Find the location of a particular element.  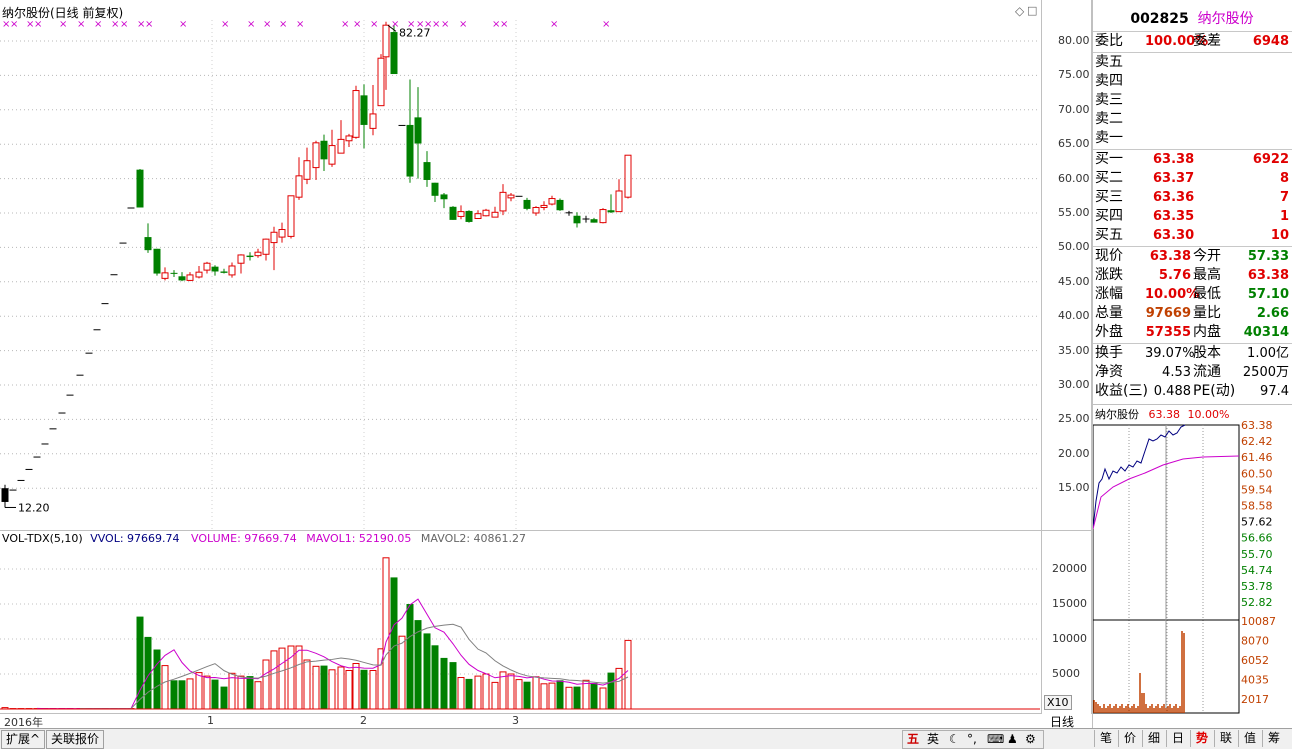

mini-price-tick: 54.74 is located at coordinates (1257, 570).